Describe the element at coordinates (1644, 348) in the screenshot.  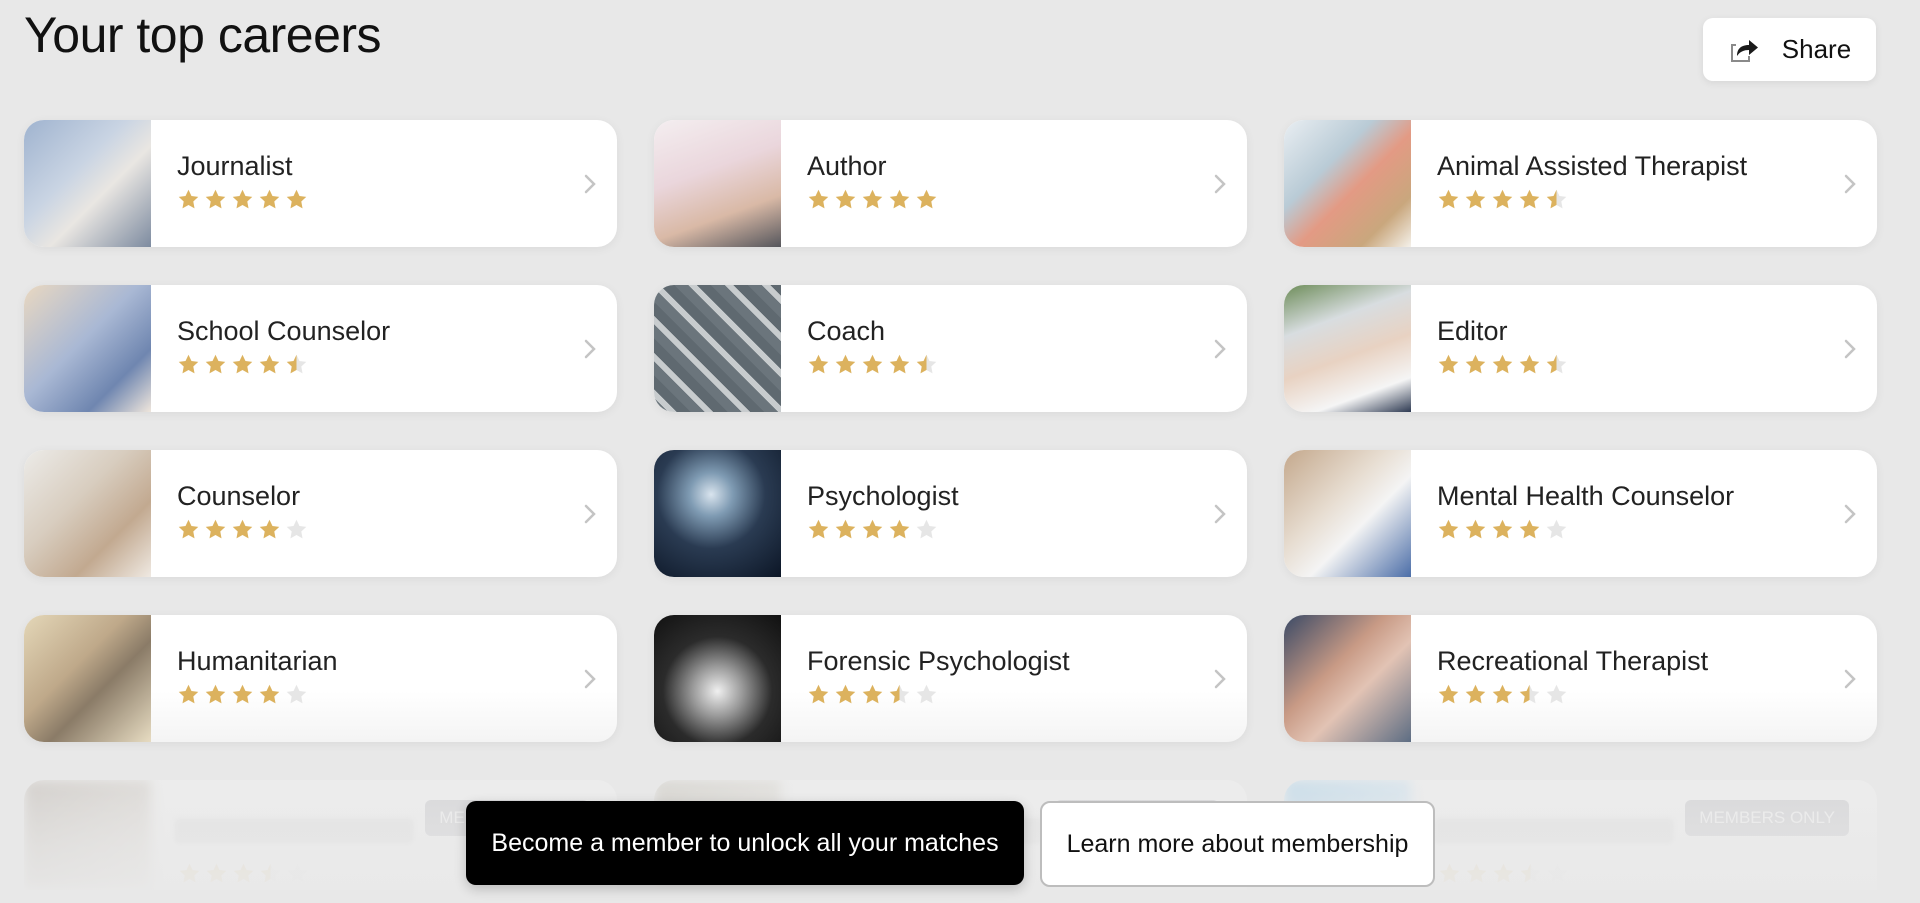
I see `career-info: Editor` at that location.